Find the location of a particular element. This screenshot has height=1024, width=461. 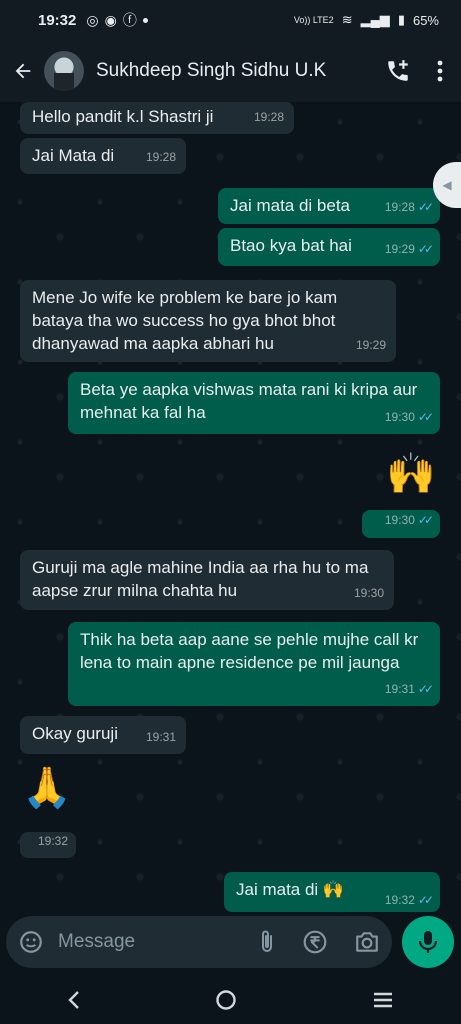

more-options-icon is located at coordinates (440, 71).